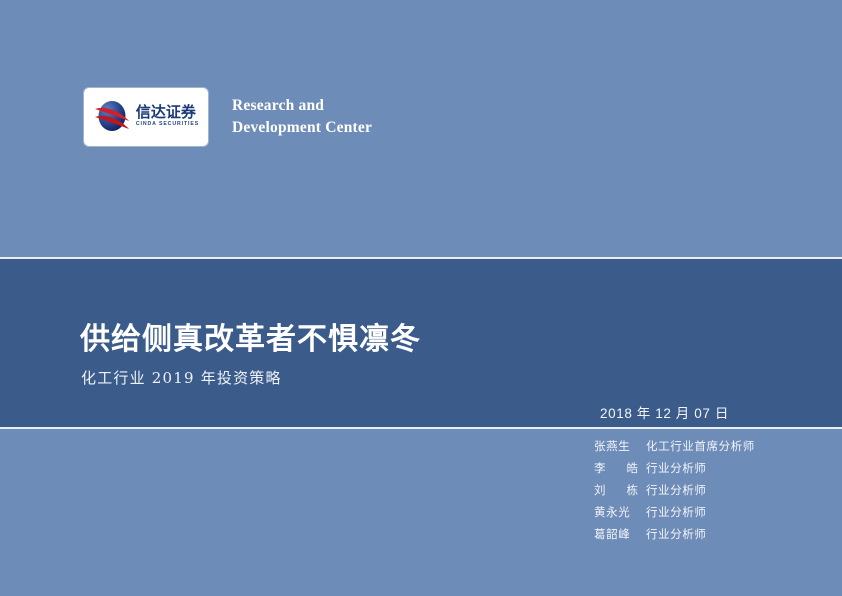 Image resolution: width=842 pixels, height=596 pixels. I want to click on analyst-name: 刘栋, so click(616, 490).